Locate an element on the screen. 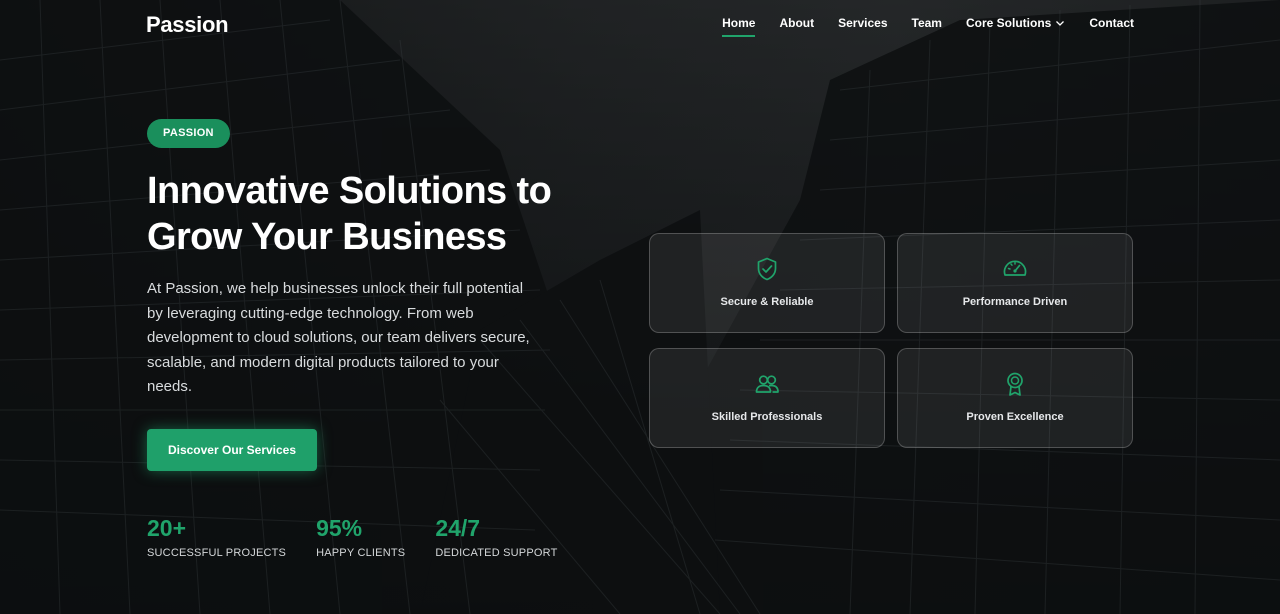 The width and height of the screenshot is (1280, 614). people-icon is located at coordinates (767, 384).